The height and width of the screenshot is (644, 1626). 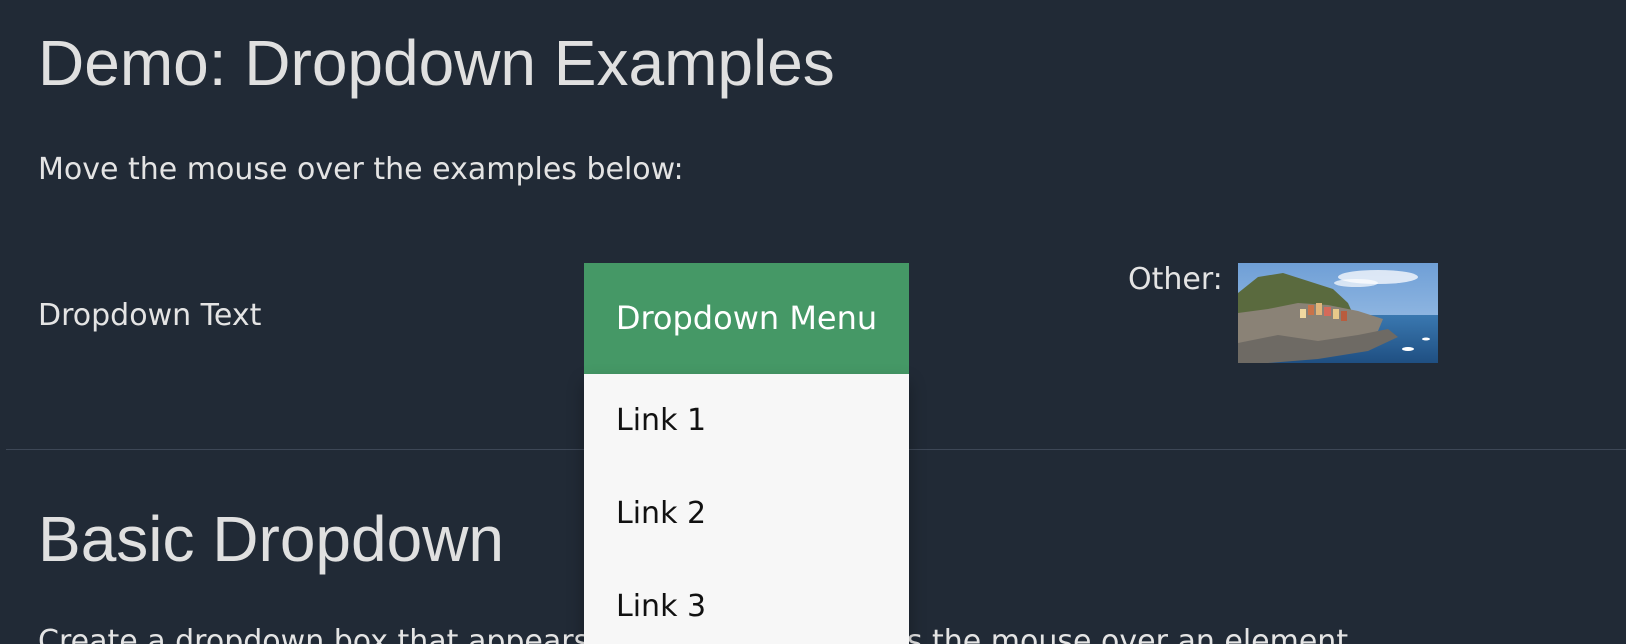 What do you see at coordinates (271, 539) in the screenshot?
I see `basic-dropdown-heading: Basic Dropdown` at bounding box center [271, 539].